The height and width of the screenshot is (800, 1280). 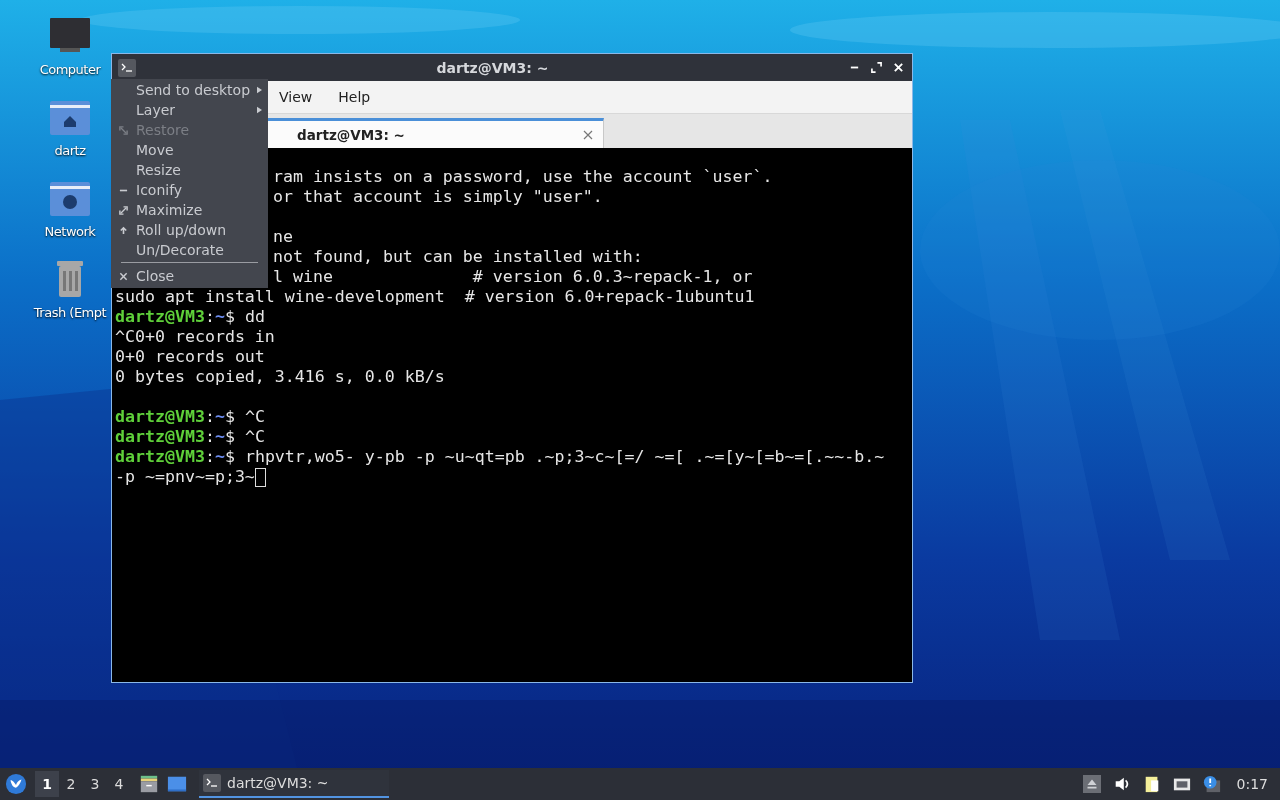 I want to click on workspace-button: 3, so click(x=95, y=784).